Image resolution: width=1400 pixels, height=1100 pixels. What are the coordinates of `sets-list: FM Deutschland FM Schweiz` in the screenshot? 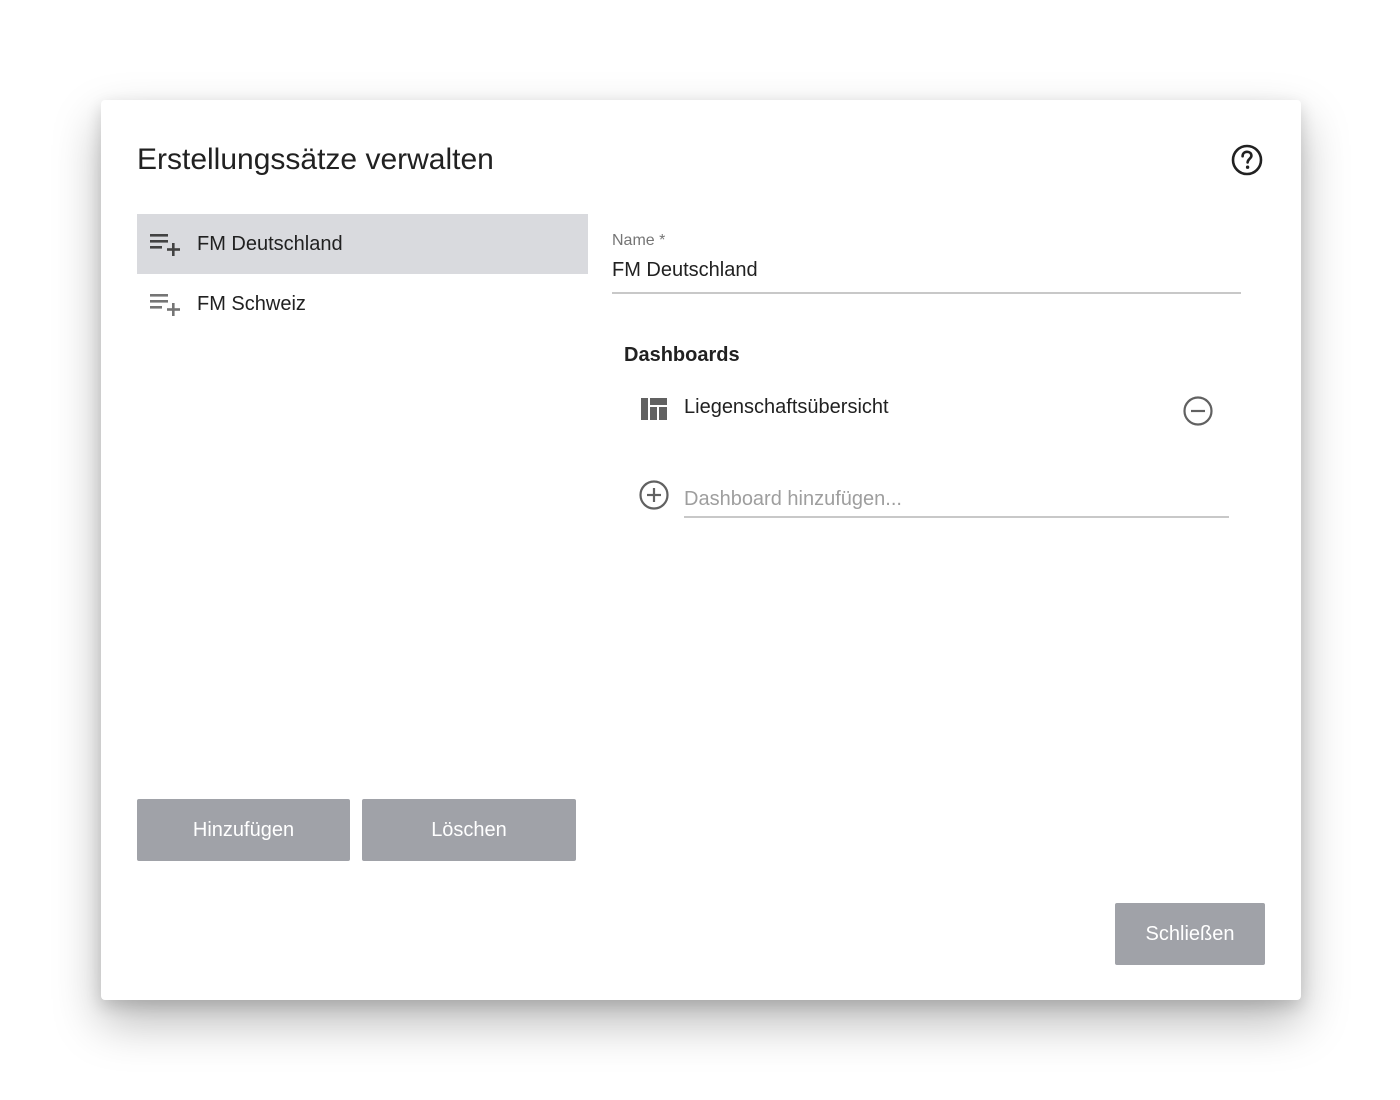 It's located at (362, 274).